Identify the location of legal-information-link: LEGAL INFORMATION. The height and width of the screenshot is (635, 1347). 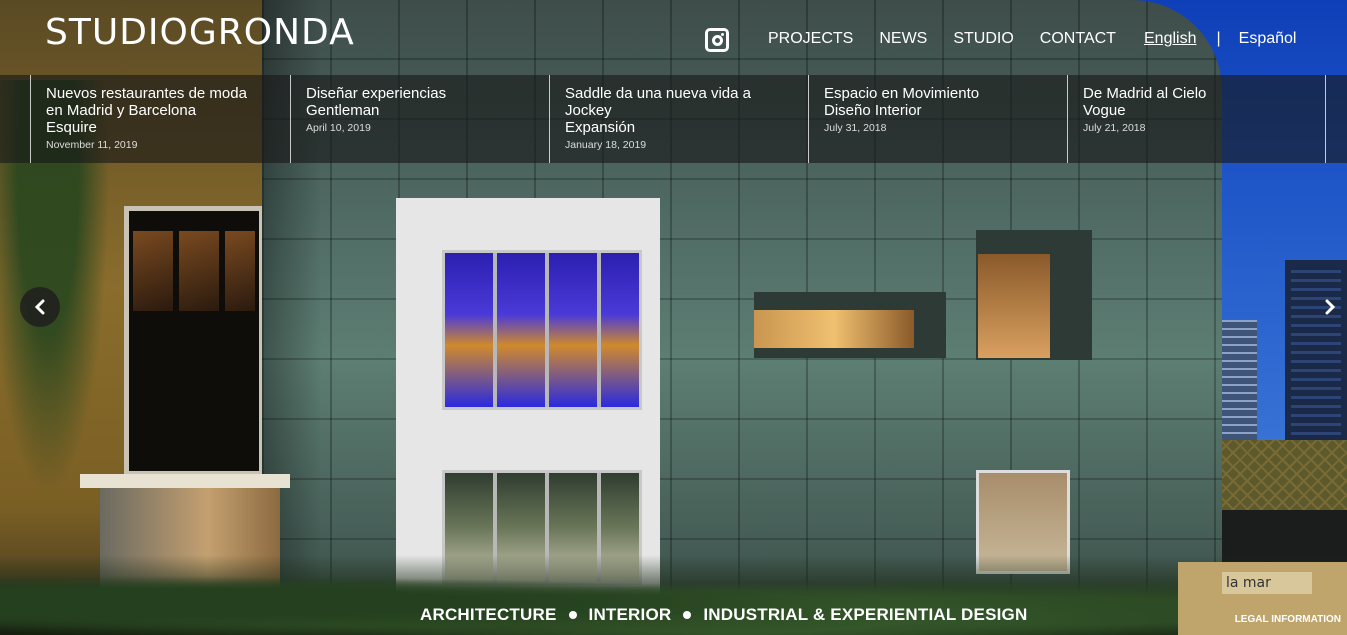
(1288, 619).